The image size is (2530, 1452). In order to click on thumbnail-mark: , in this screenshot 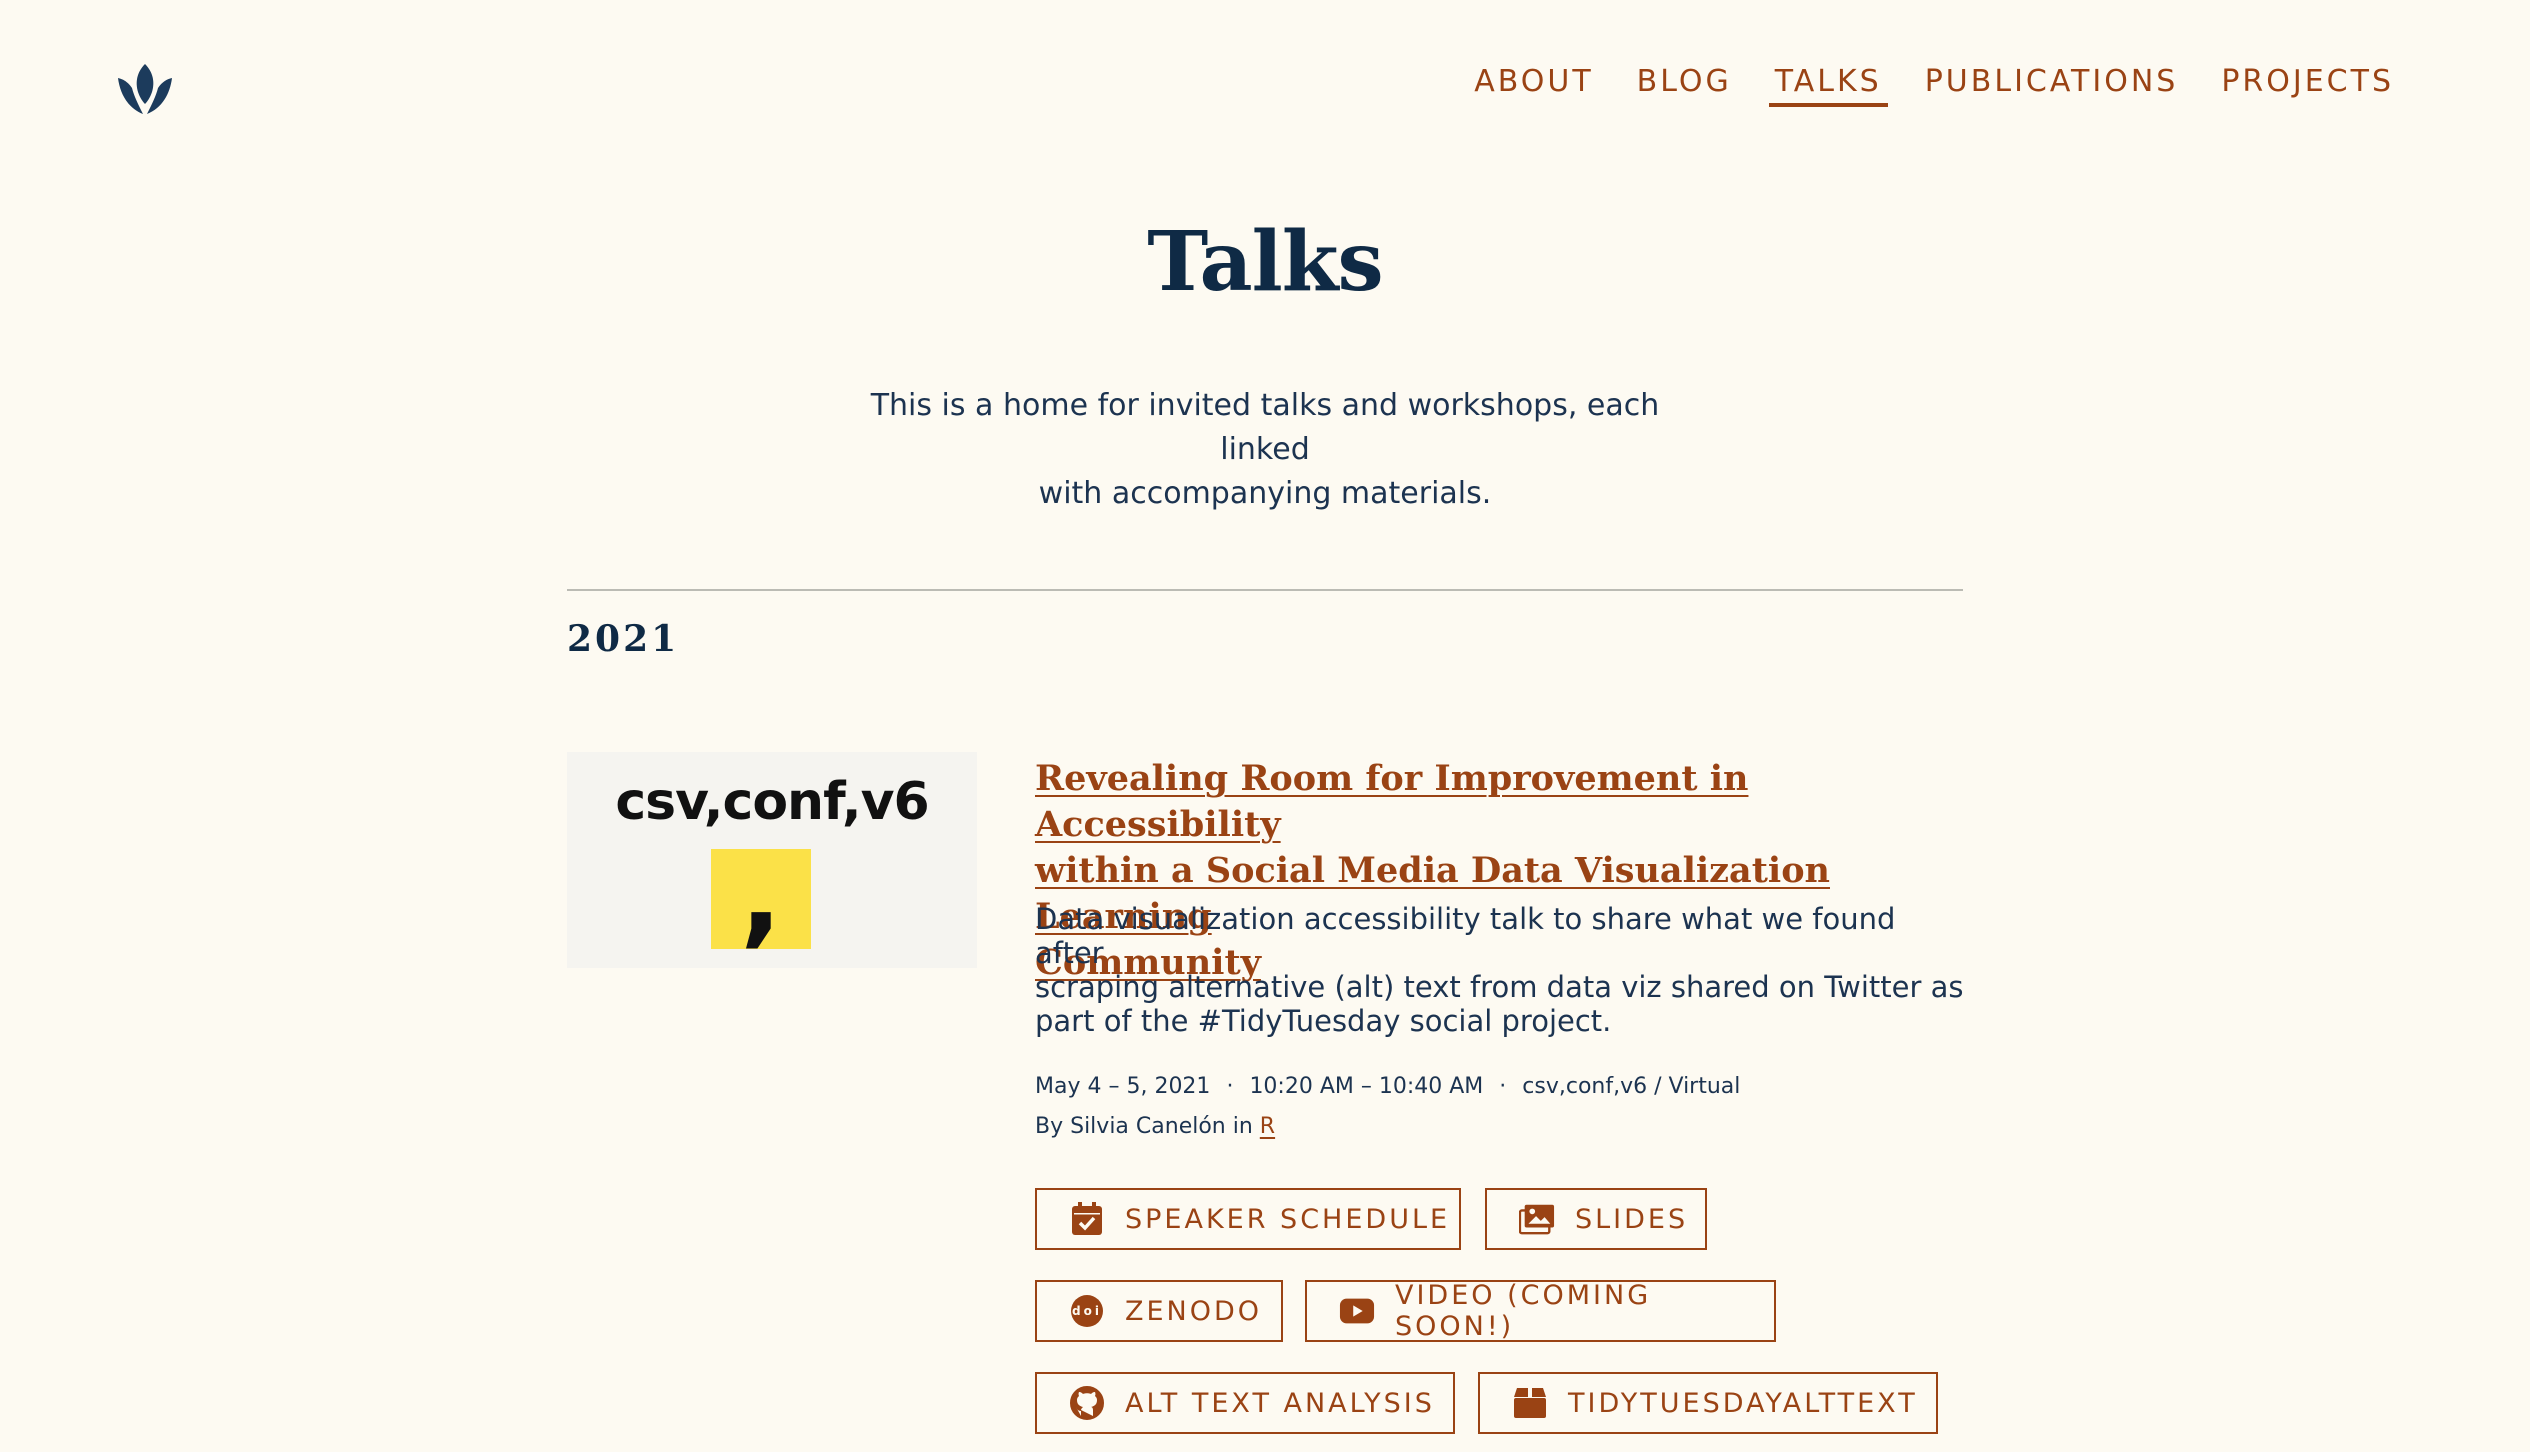, I will do `click(761, 895)`.